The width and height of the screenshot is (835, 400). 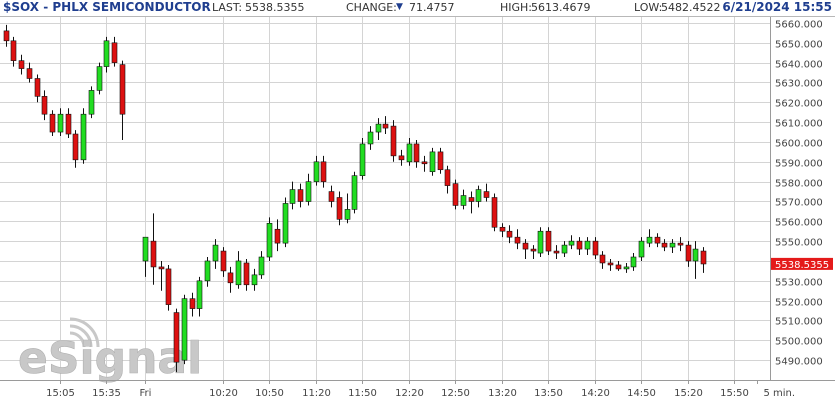 I want to click on x-tick-label: 15:35, so click(x=106, y=393).